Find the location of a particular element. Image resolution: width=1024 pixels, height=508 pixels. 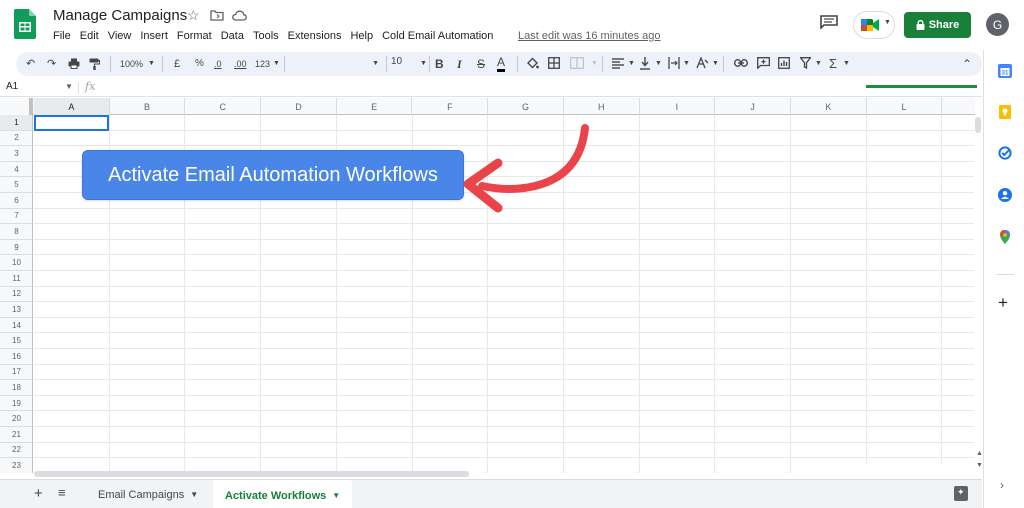

row-header-14: 14 is located at coordinates (16, 326).